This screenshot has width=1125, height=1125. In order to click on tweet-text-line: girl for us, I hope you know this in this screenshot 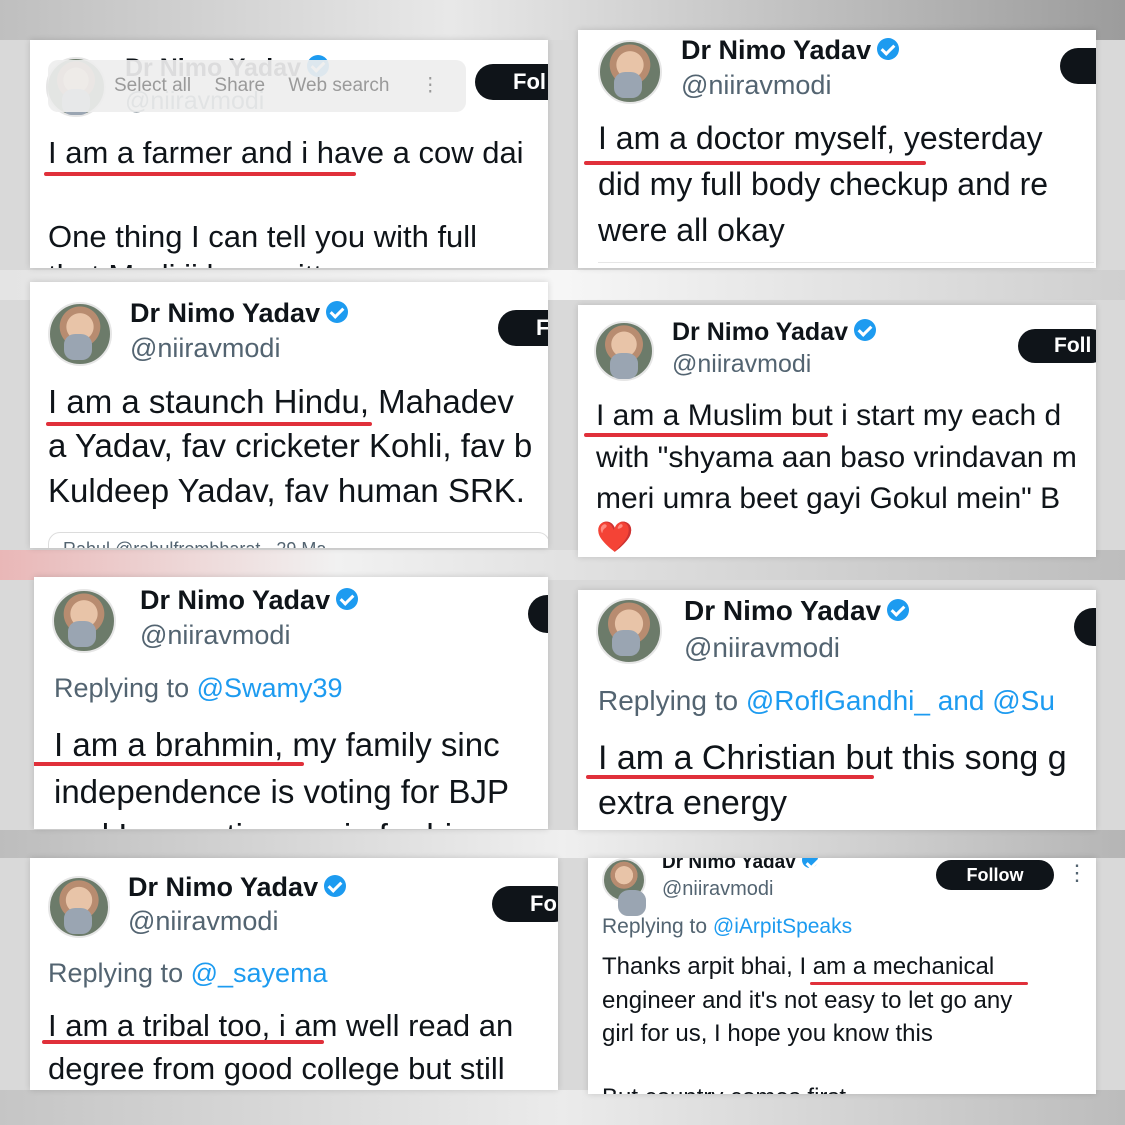, I will do `click(767, 1033)`.